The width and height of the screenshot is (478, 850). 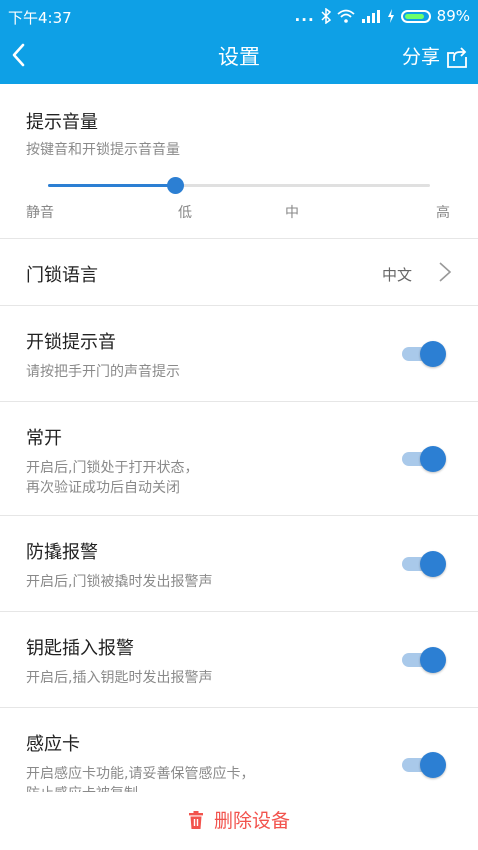 I want to click on volume-label-mute: 静音, so click(x=40, y=213).